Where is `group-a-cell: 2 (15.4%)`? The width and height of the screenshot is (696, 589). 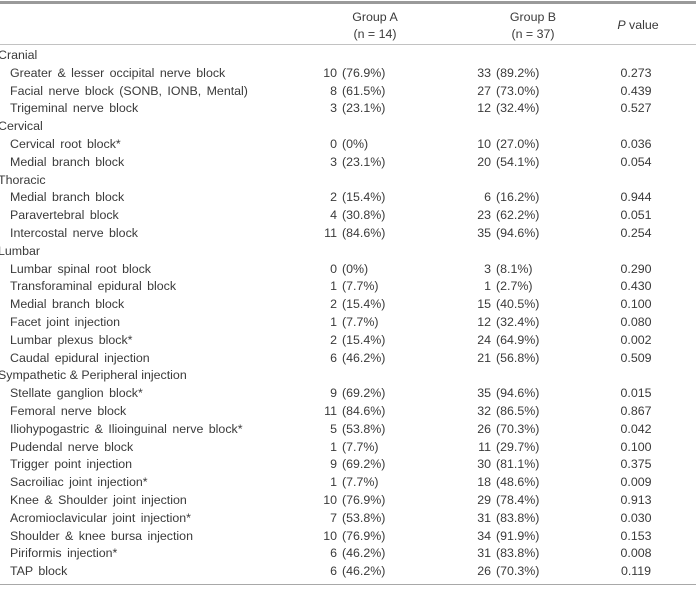
group-a-cell: 2 (15.4%) is located at coordinates (390, 305).